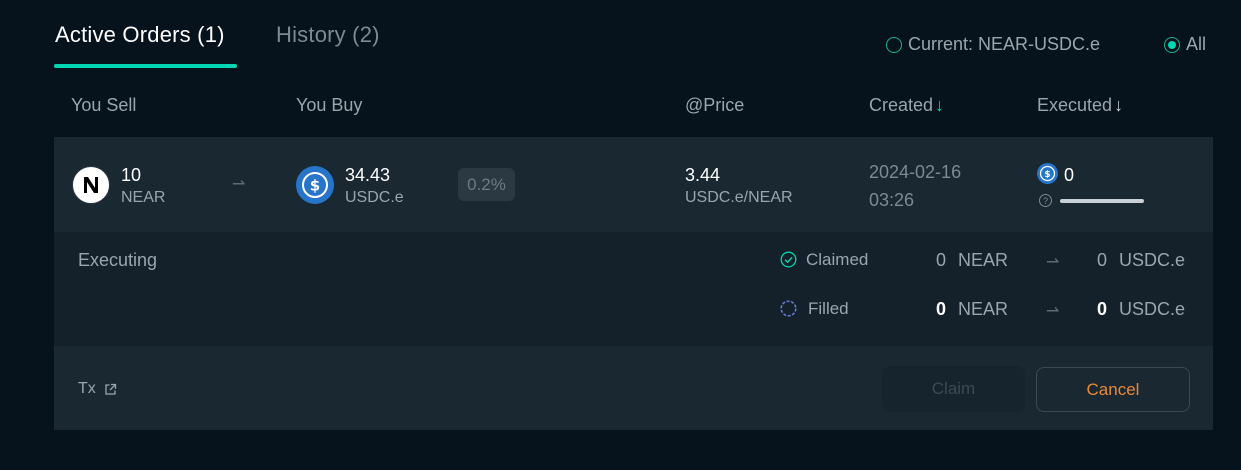 Image resolution: width=1241 pixels, height=470 pixels. I want to click on column-header-executed: Executed ↓, so click(1080, 105).